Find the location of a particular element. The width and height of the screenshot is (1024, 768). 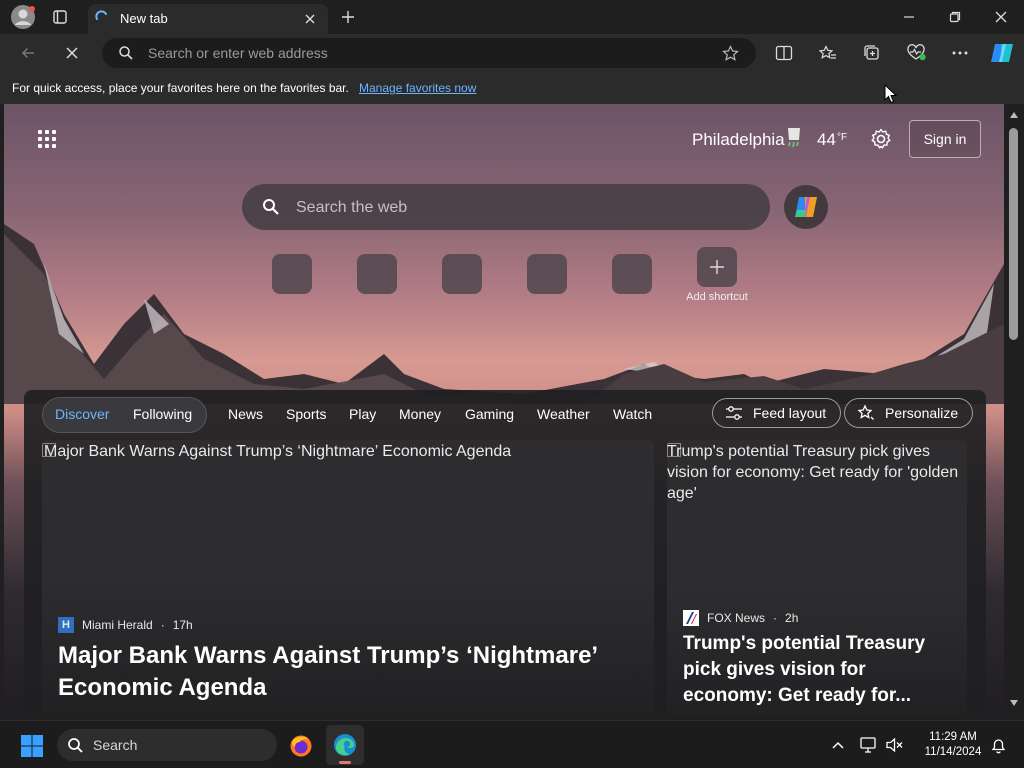

show-hidden-icons-button is located at coordinates (838, 745).